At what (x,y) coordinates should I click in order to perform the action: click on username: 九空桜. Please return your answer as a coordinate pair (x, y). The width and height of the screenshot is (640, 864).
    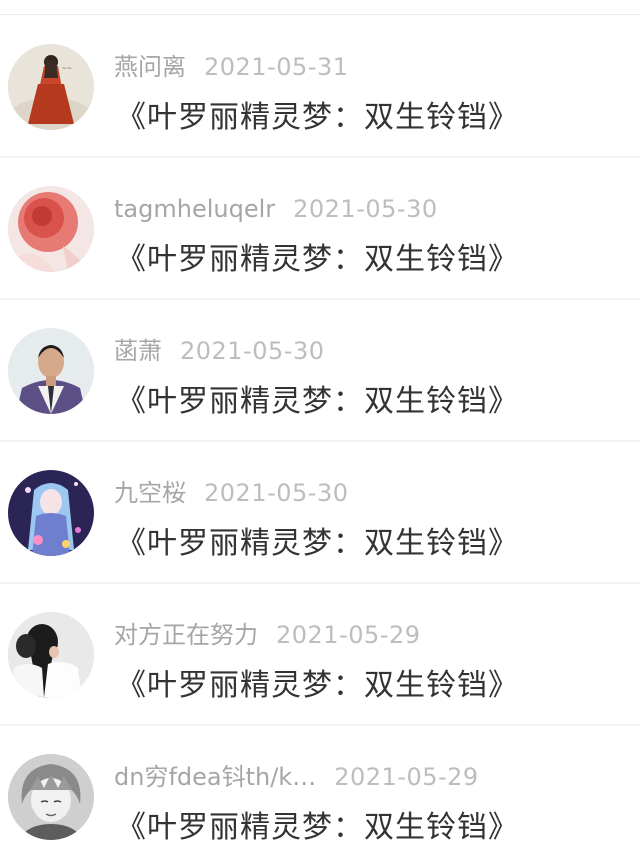
    Looking at the image, I should click on (150, 493).